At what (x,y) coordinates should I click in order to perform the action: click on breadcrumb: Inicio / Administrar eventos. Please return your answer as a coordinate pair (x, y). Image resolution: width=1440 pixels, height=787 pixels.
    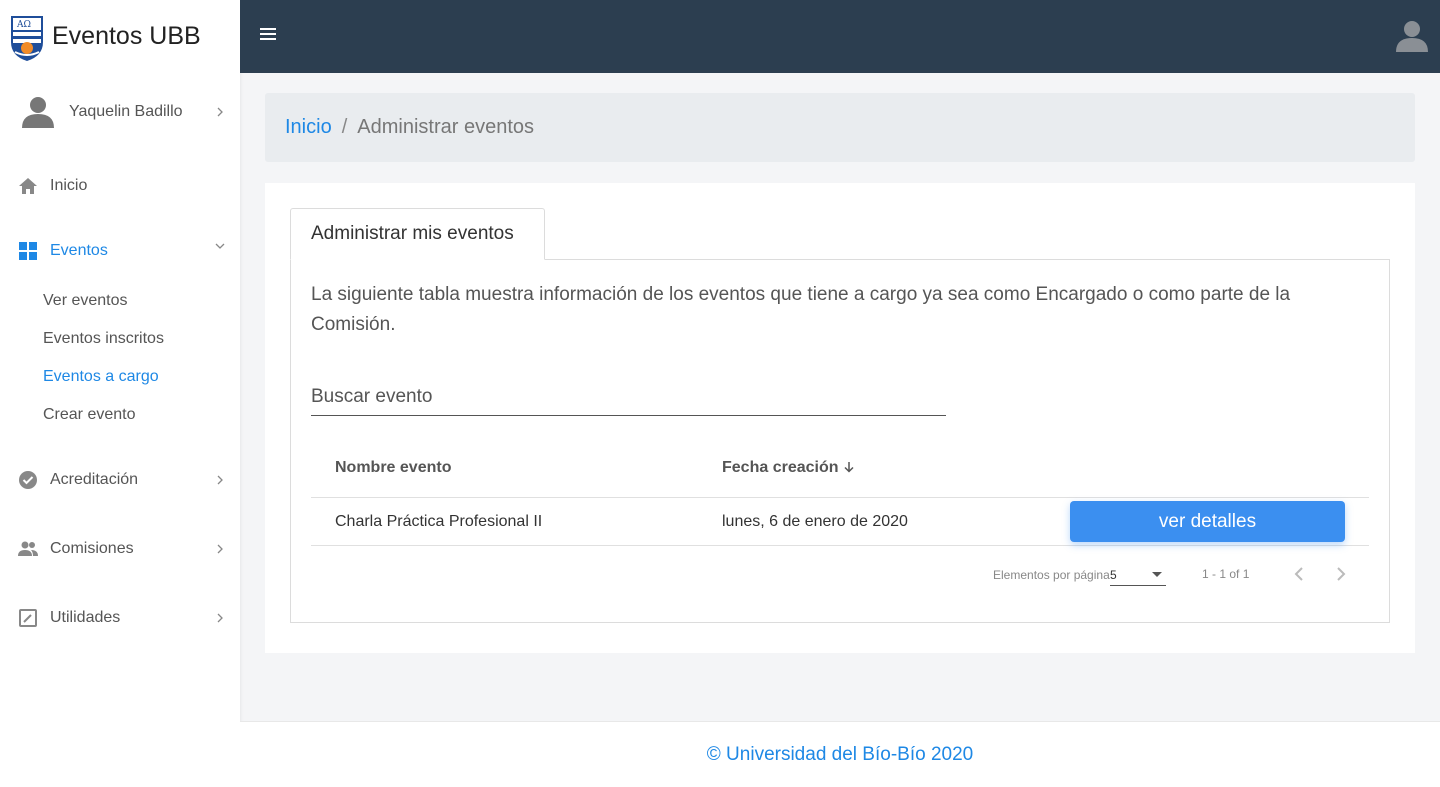
    Looking at the image, I should click on (840, 127).